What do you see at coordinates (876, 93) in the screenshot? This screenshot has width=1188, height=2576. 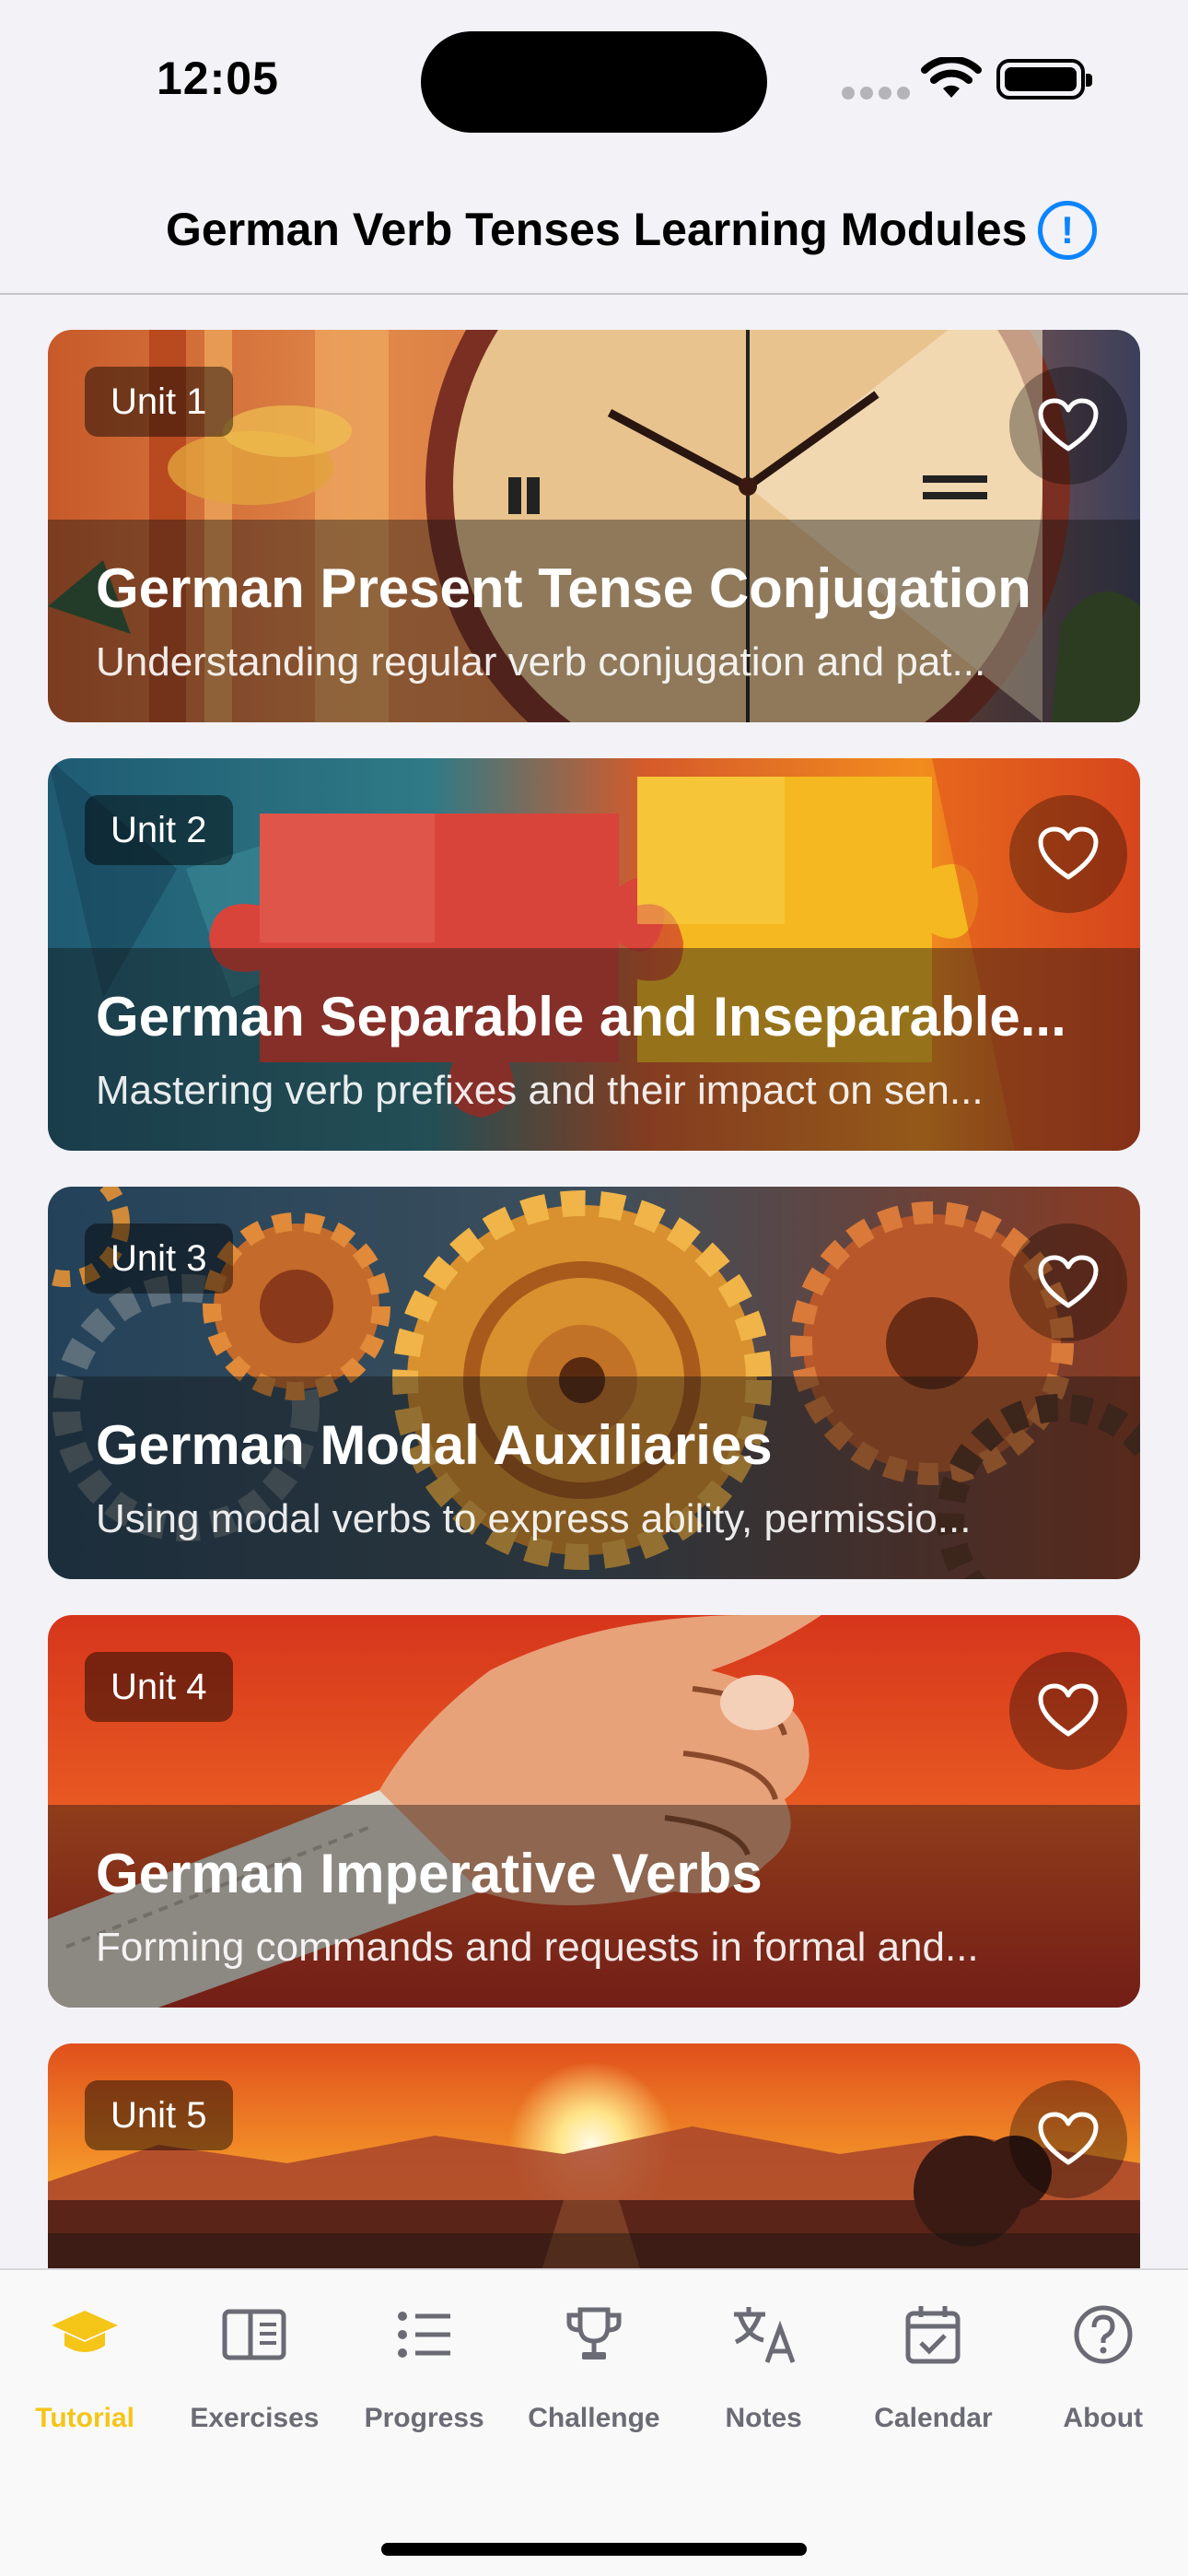 I see `cellular-signal-icon` at bounding box center [876, 93].